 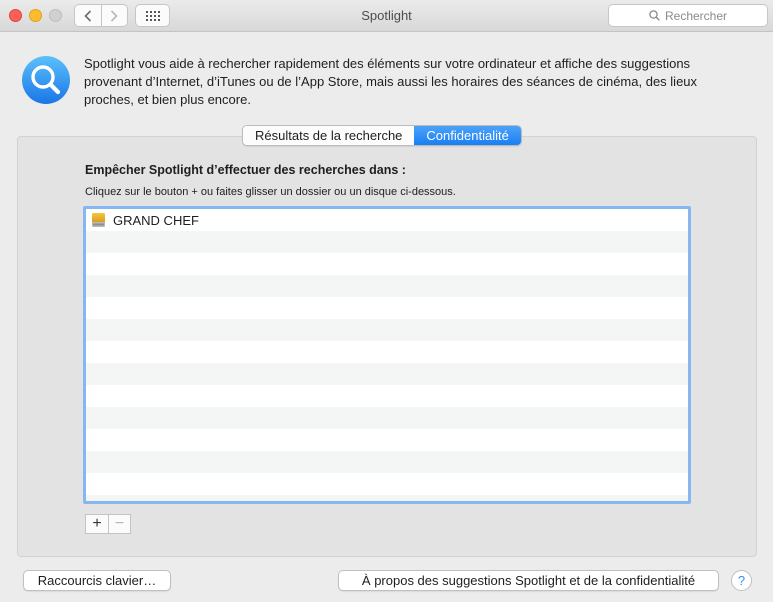 I want to click on remove-button-label: −, so click(x=119, y=523).